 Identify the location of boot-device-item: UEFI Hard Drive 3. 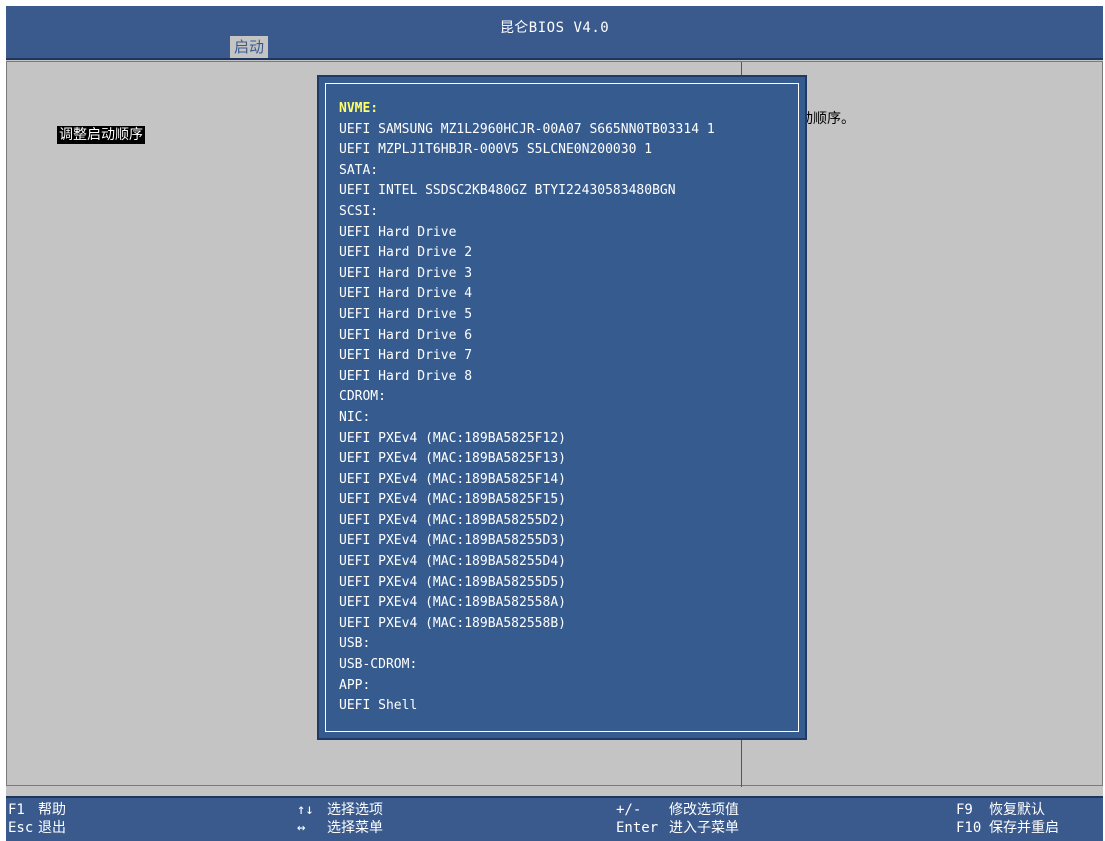
(527, 274).